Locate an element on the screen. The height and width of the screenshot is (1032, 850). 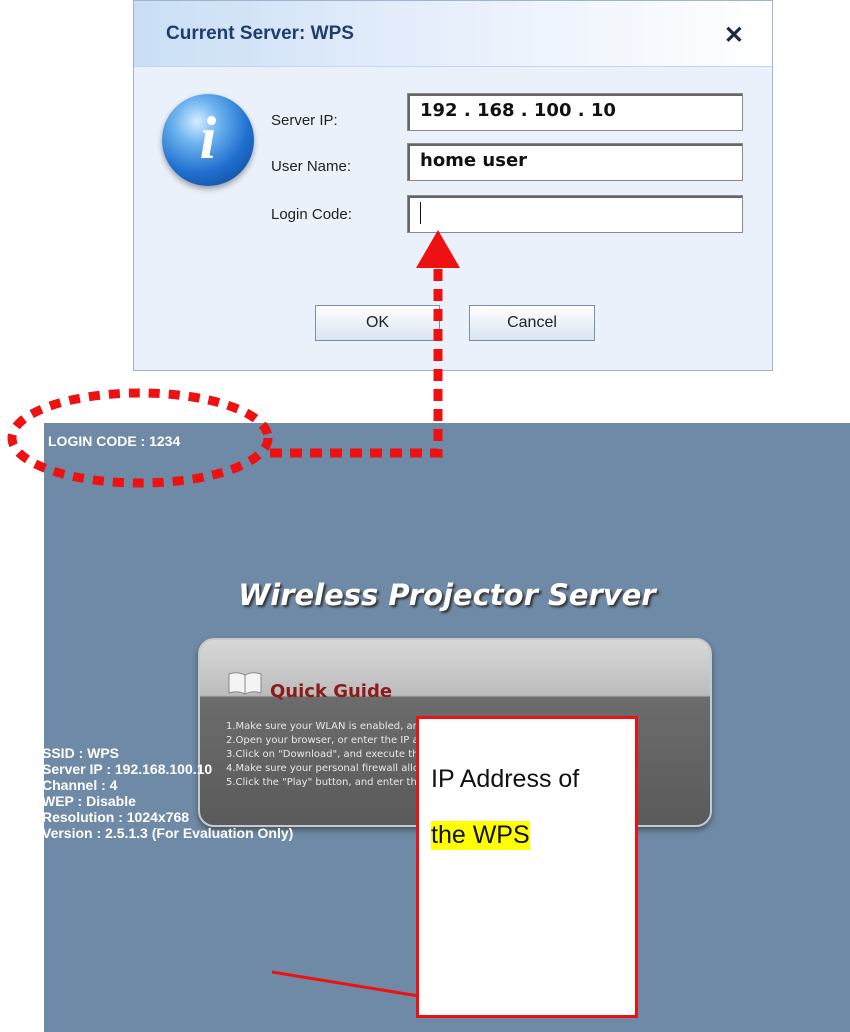
callout-pointer-line is located at coordinates (345, 984).